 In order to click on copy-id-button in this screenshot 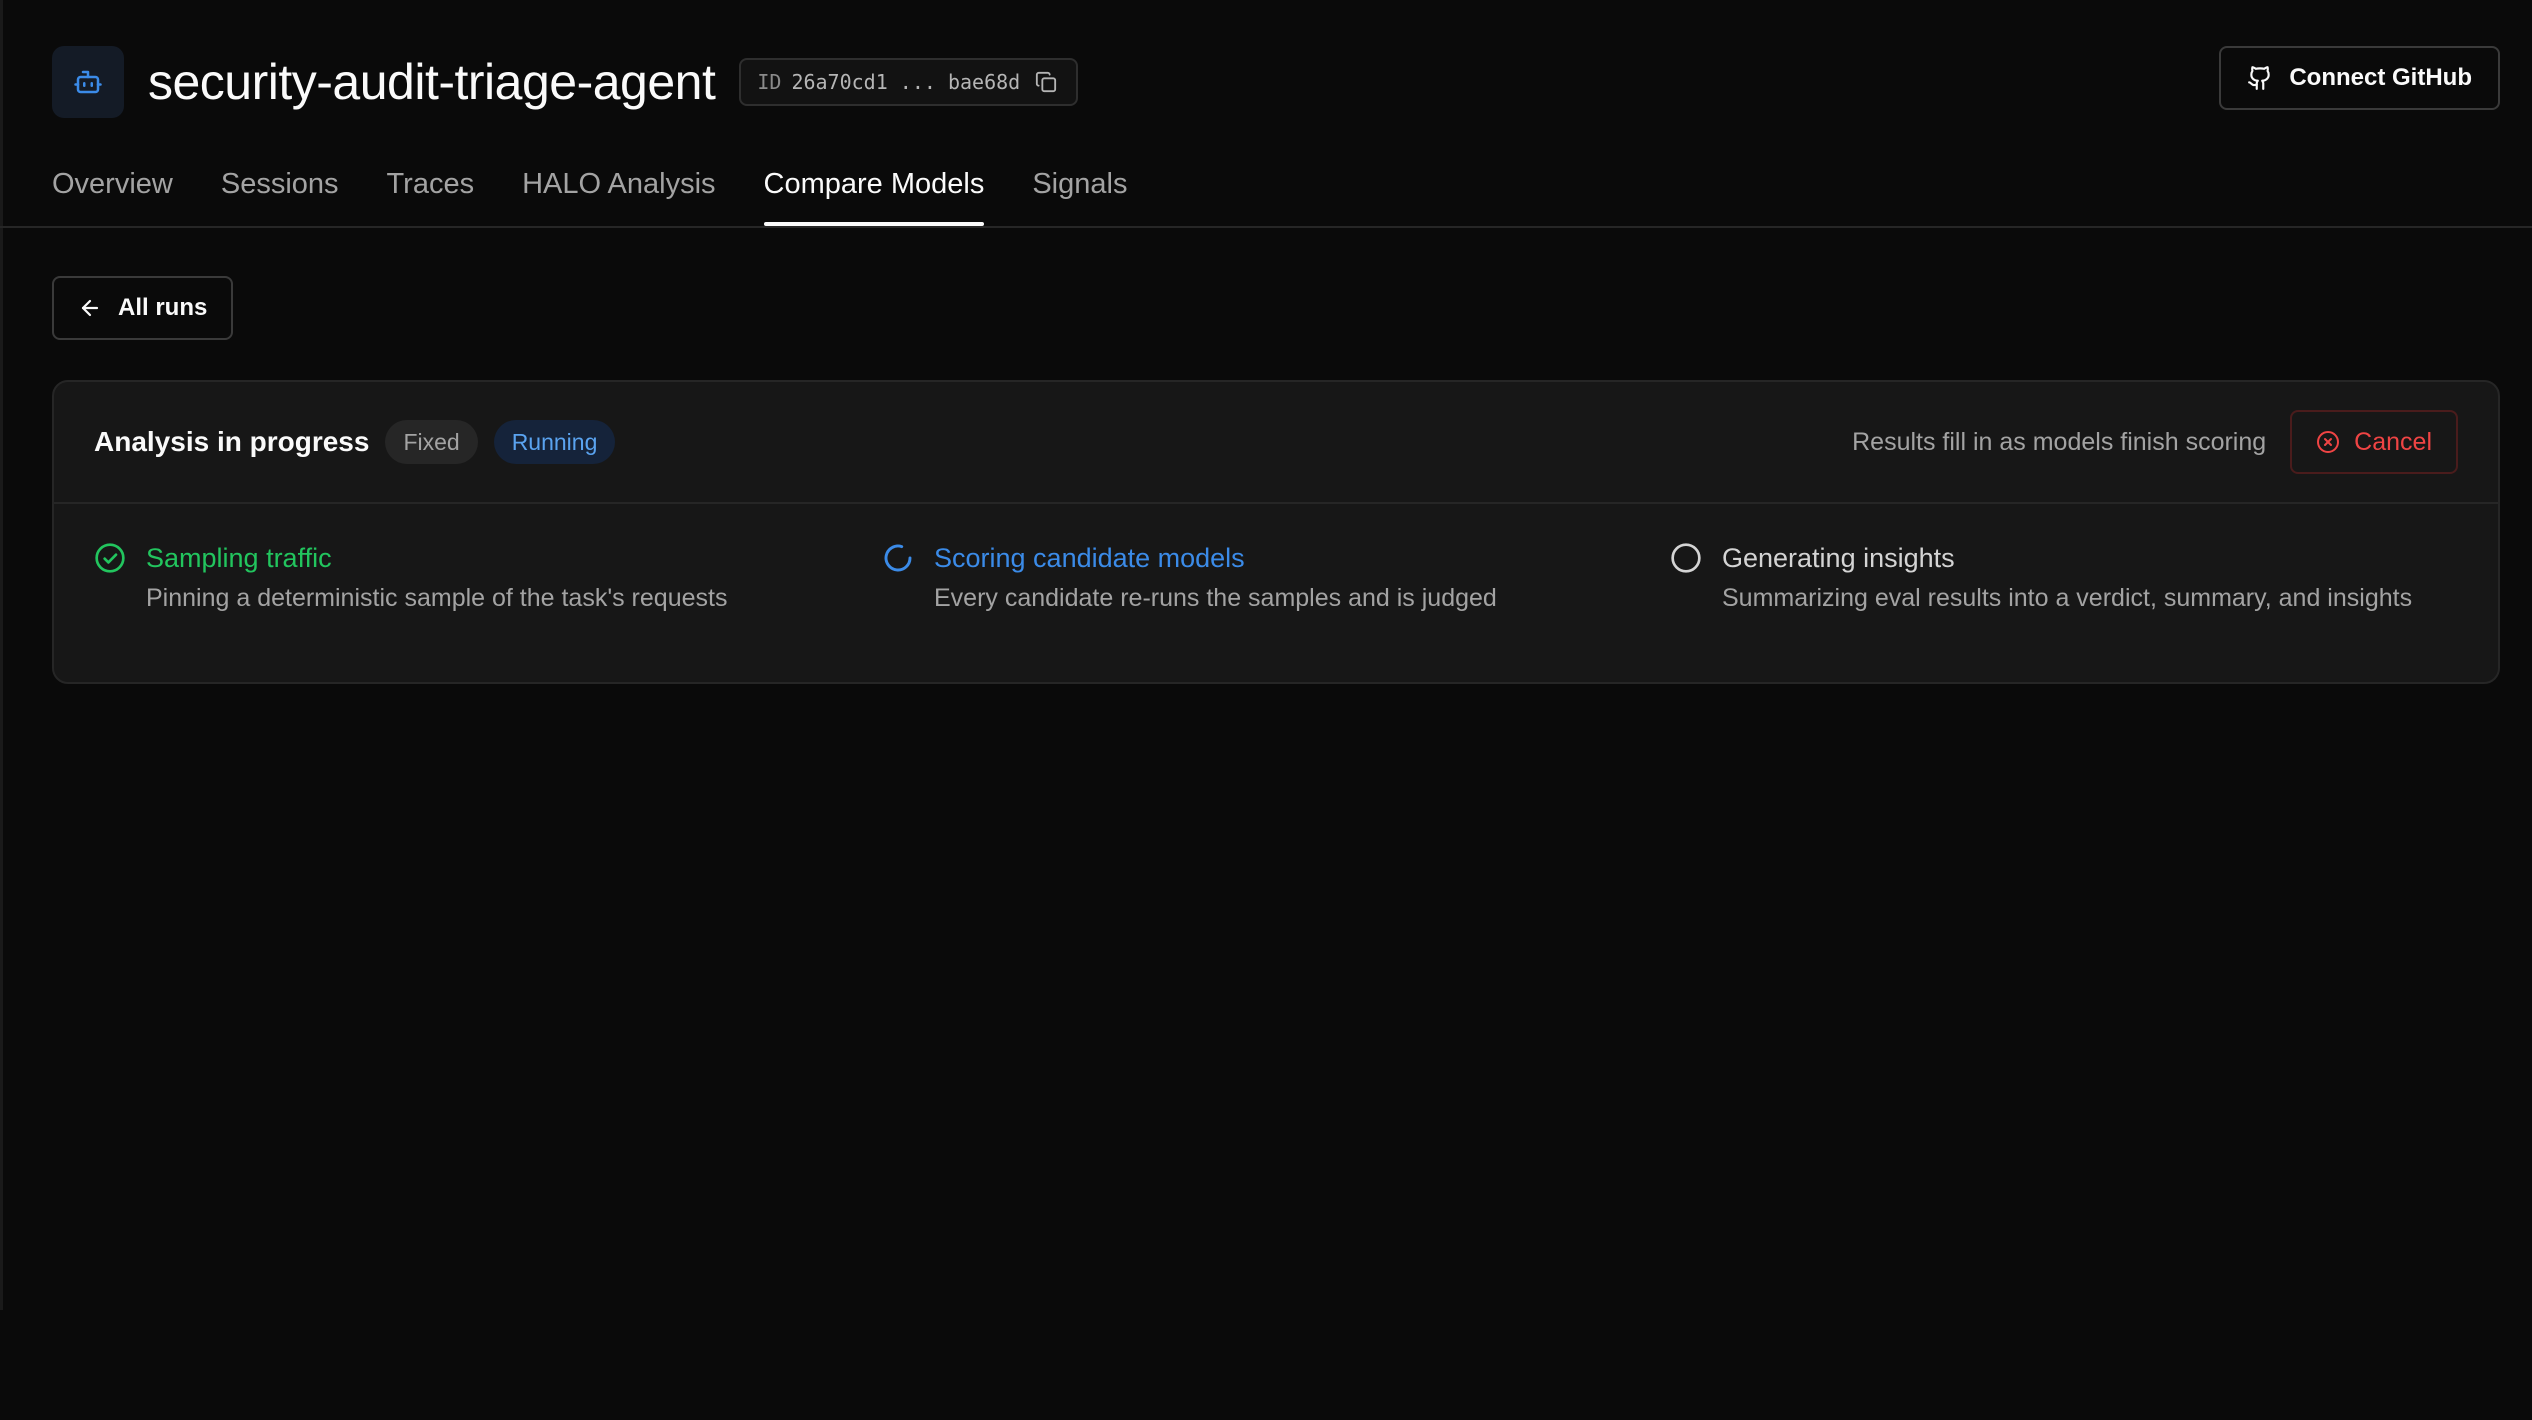, I will do `click(1046, 82)`.